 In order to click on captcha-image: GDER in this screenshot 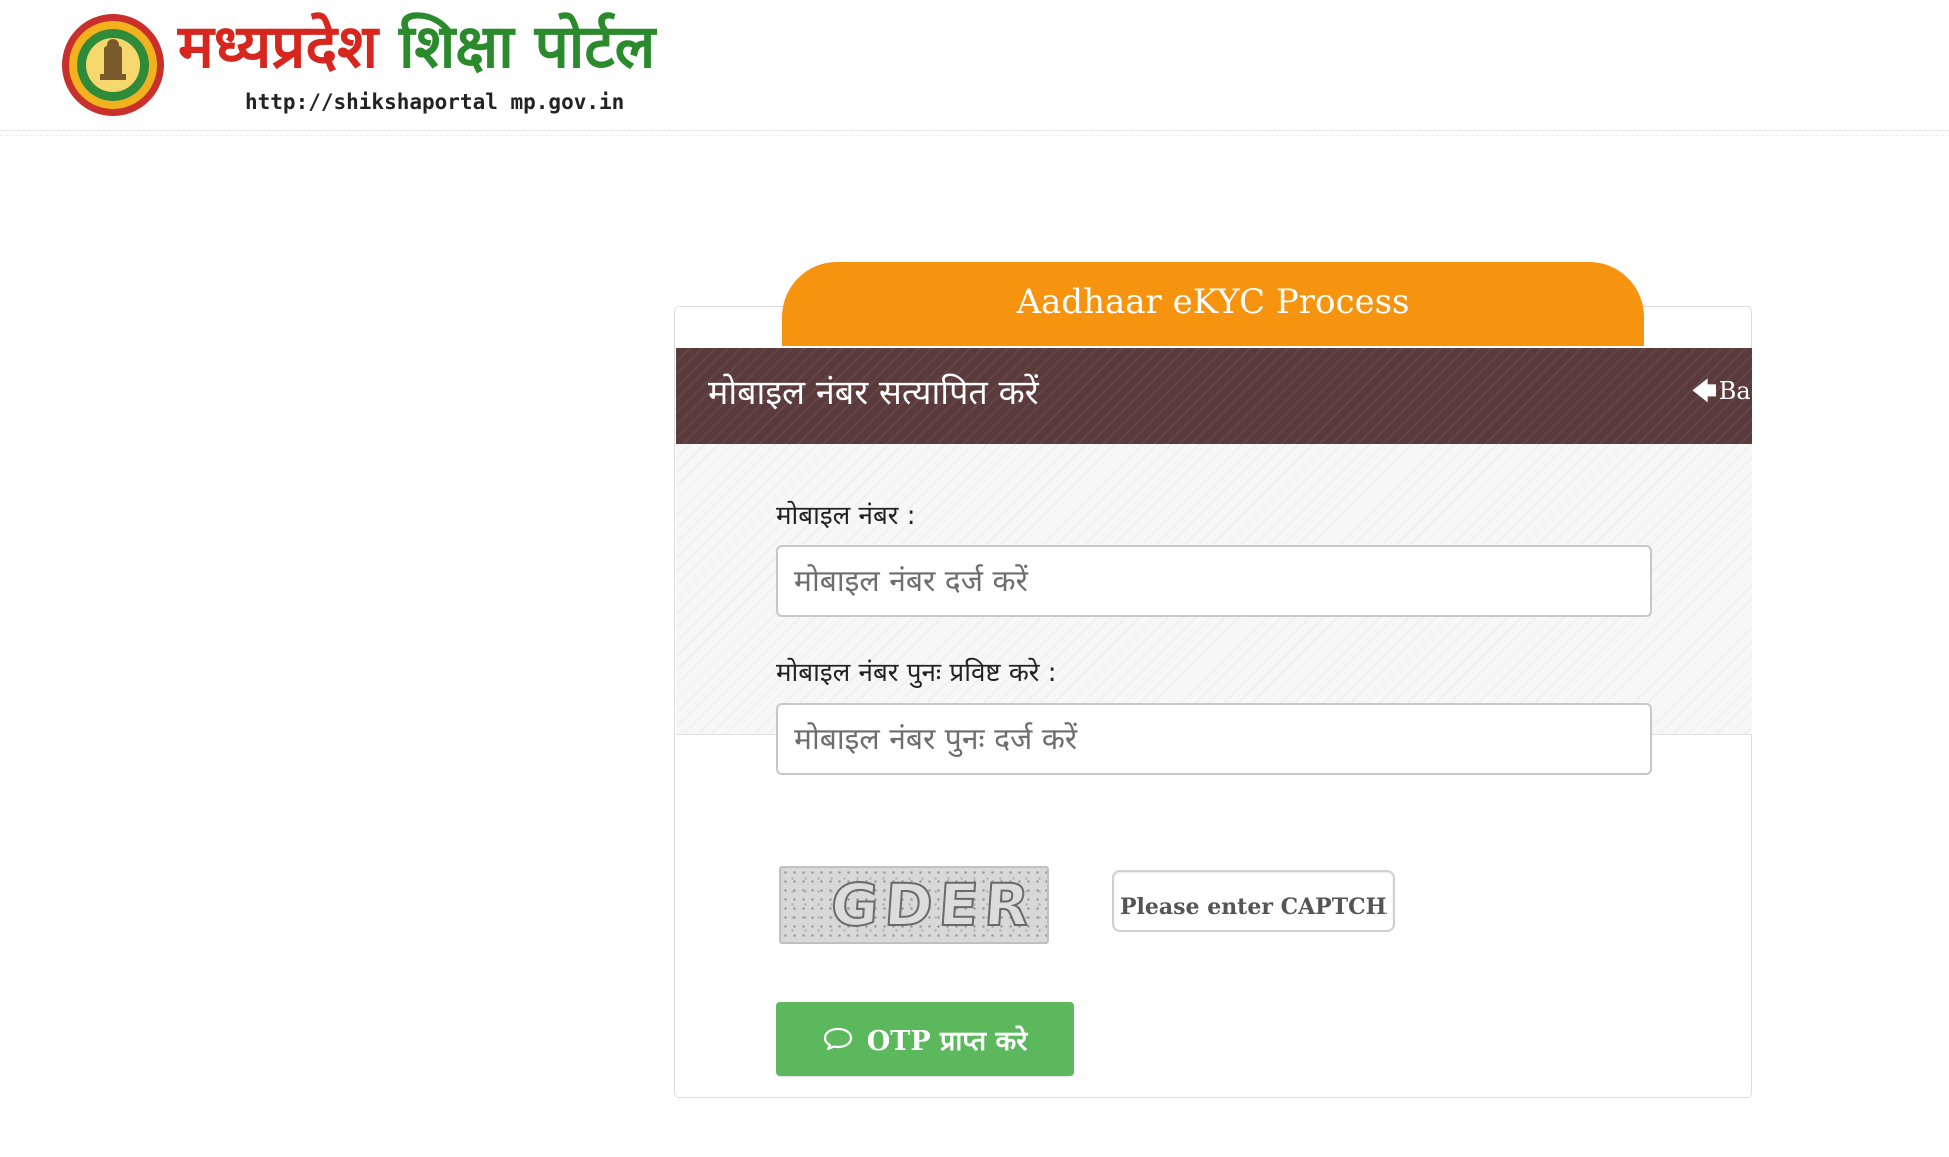, I will do `click(914, 905)`.